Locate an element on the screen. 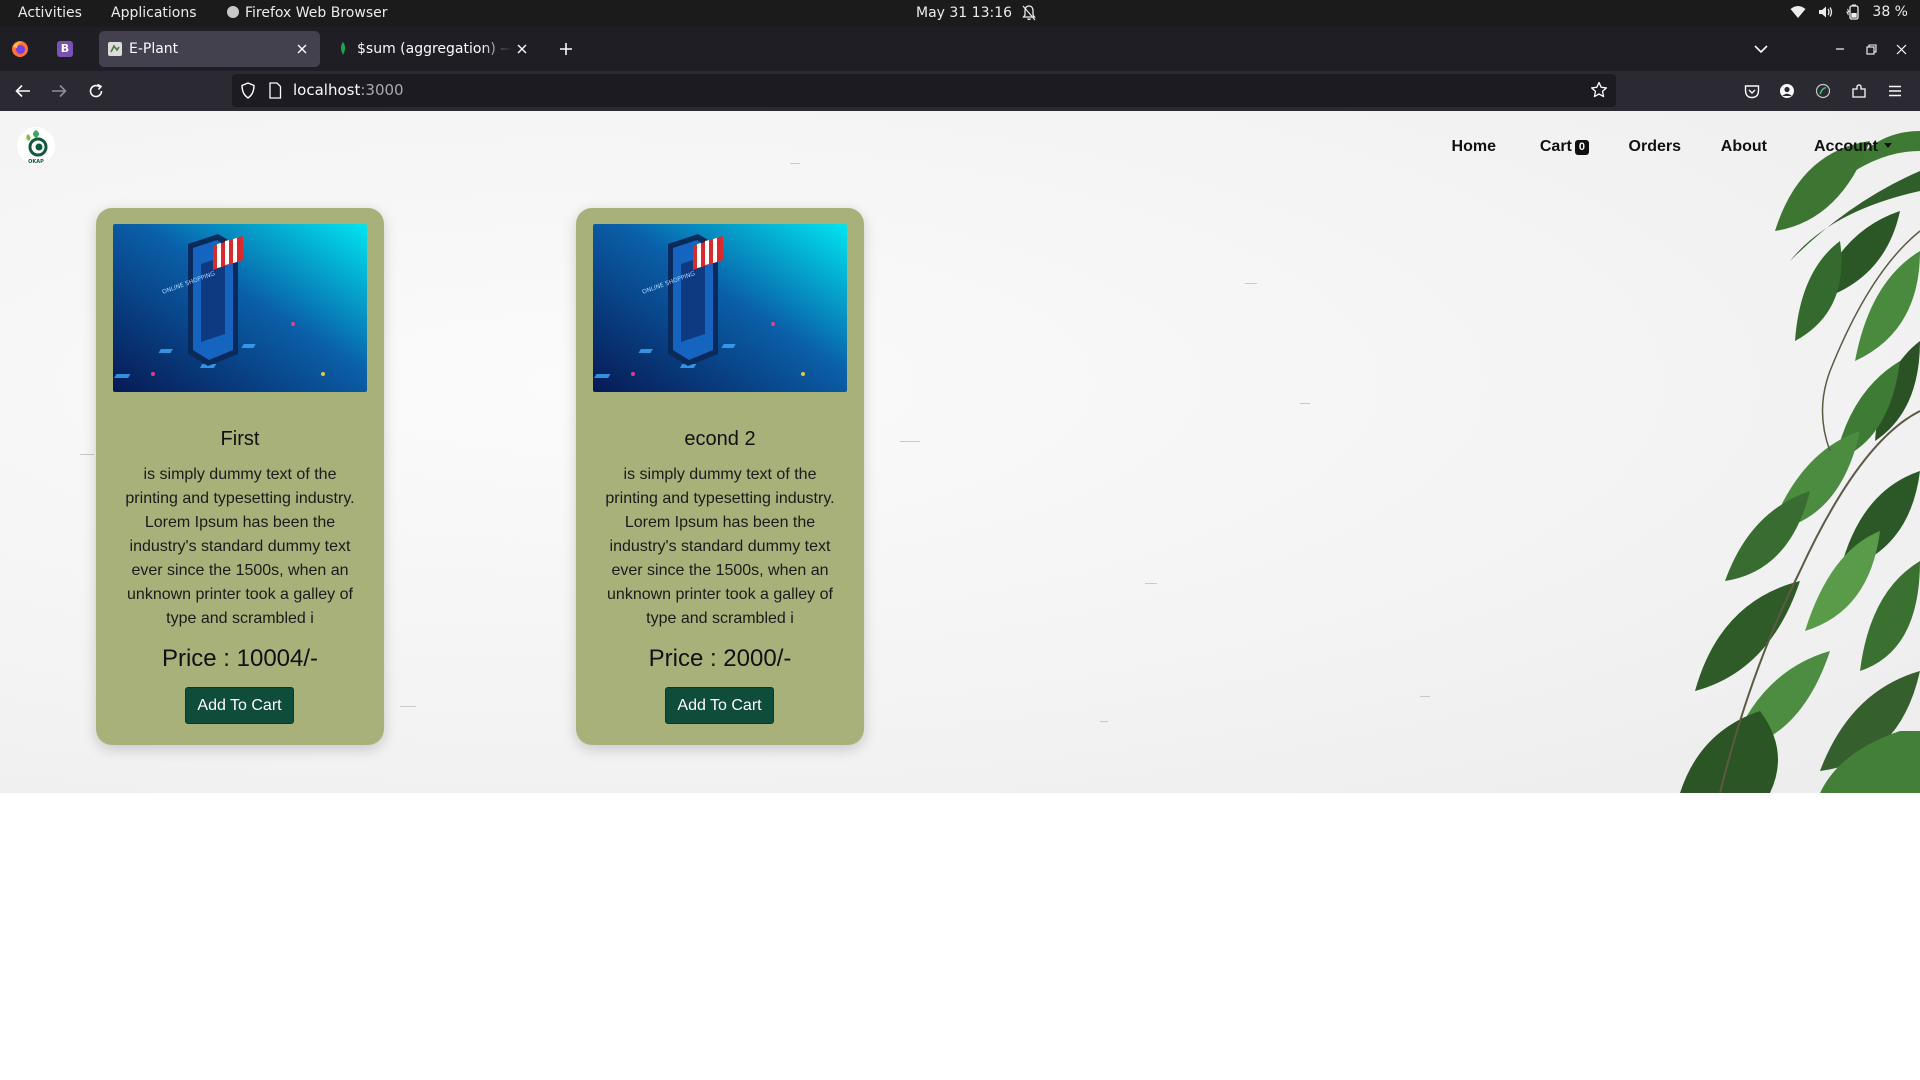 The height and width of the screenshot is (1080, 1920). app-menu: Firefox Web Browser is located at coordinates (307, 13).